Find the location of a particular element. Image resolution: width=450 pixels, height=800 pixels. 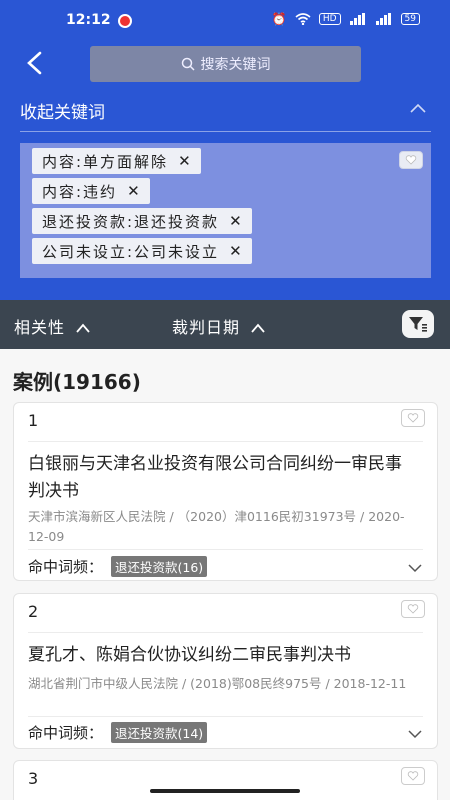

signal-icon is located at coordinates (357, 19).